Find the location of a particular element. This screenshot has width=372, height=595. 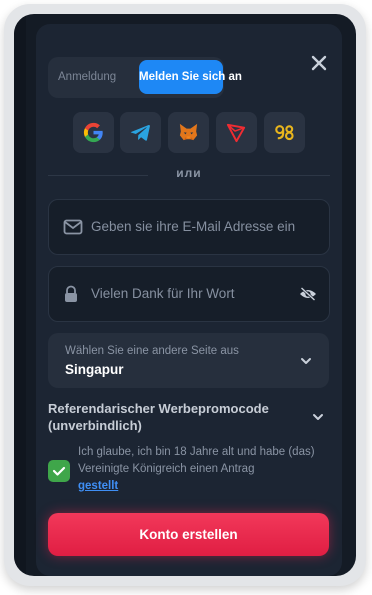

metamask-login-button is located at coordinates (188, 132).